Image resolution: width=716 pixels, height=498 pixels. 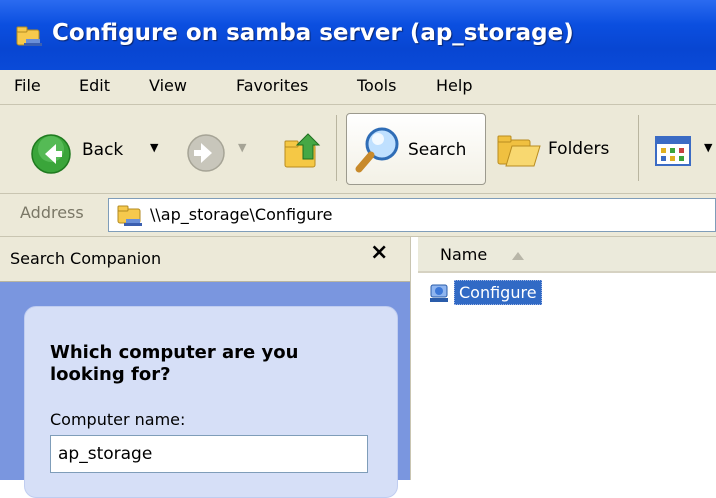 I want to click on back-arrow-icon, so click(x=51, y=154).